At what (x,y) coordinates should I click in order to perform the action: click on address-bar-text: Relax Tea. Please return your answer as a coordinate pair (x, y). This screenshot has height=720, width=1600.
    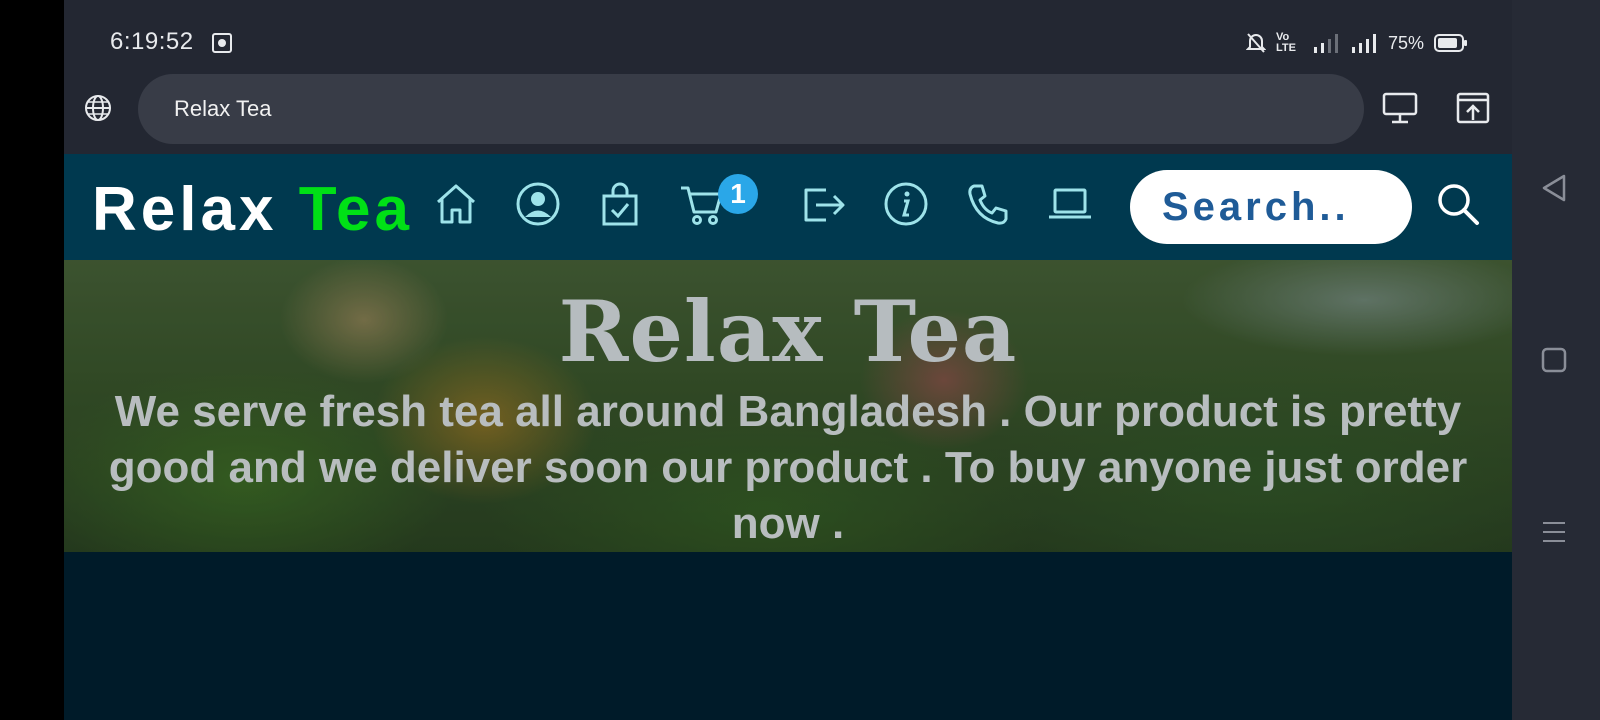
    Looking at the image, I should click on (223, 108).